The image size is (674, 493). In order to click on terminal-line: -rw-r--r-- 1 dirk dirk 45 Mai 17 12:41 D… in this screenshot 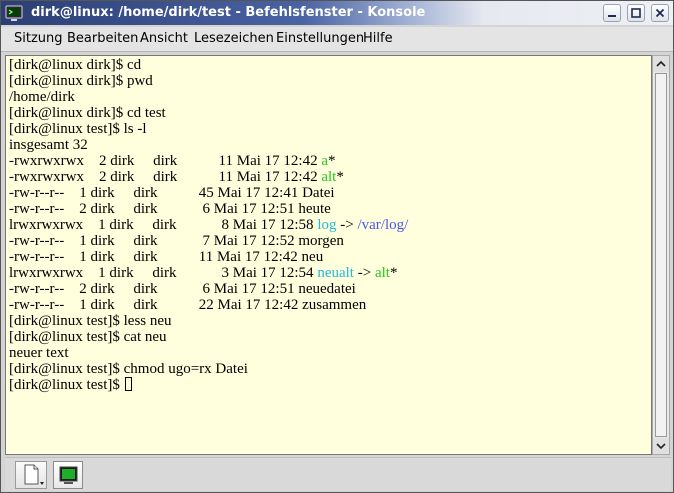, I will do `click(208, 193)`.